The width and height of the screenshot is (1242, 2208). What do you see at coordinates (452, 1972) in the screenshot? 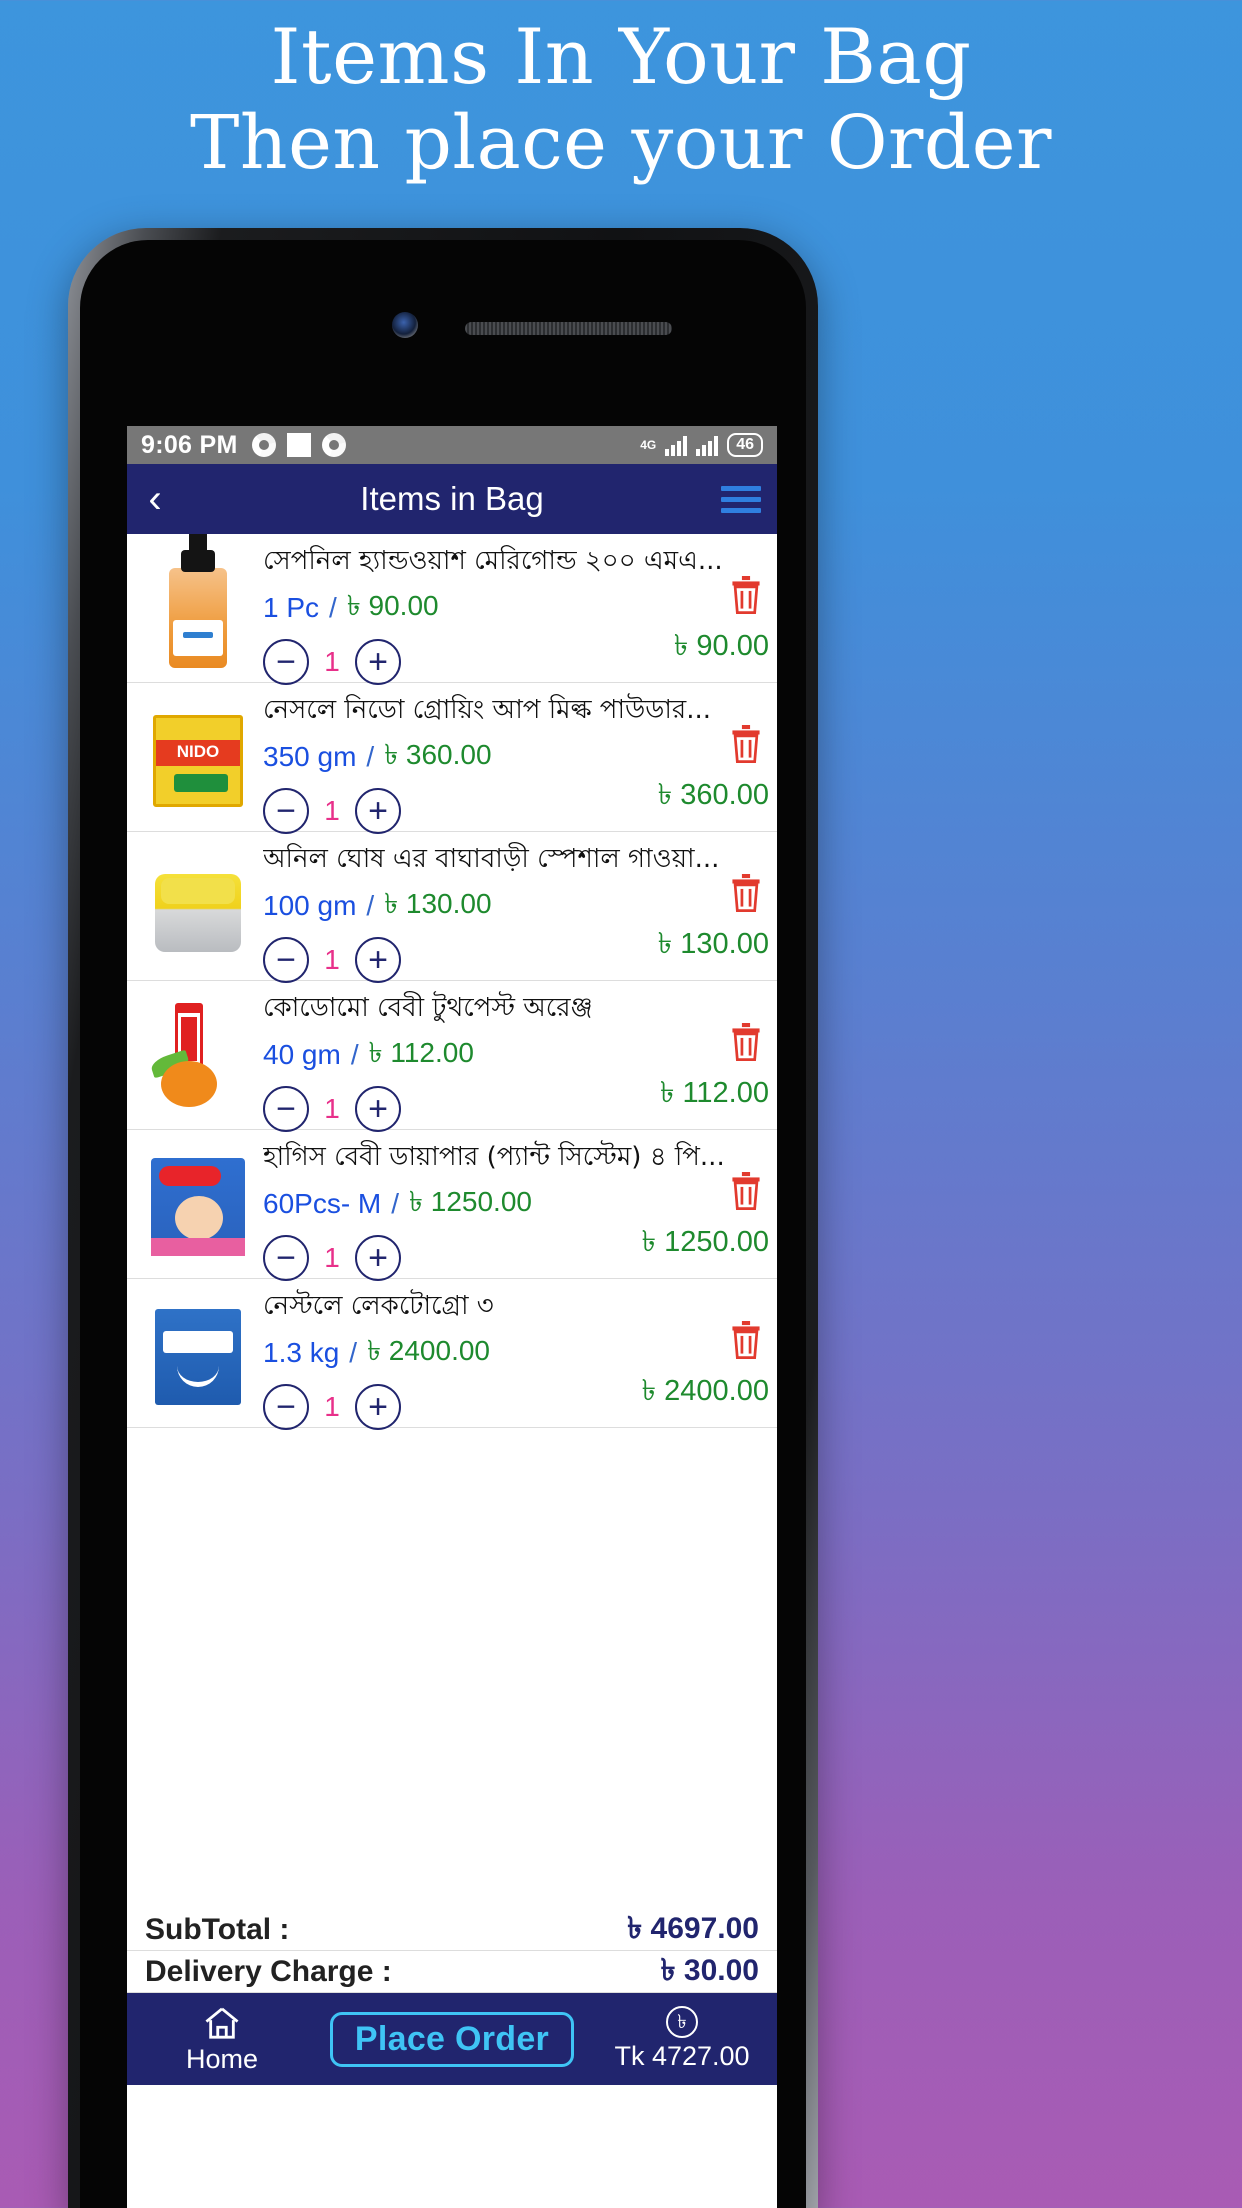
I see `delivery-charge-row: Delivery Charge : ৳ 30.00` at bounding box center [452, 1972].